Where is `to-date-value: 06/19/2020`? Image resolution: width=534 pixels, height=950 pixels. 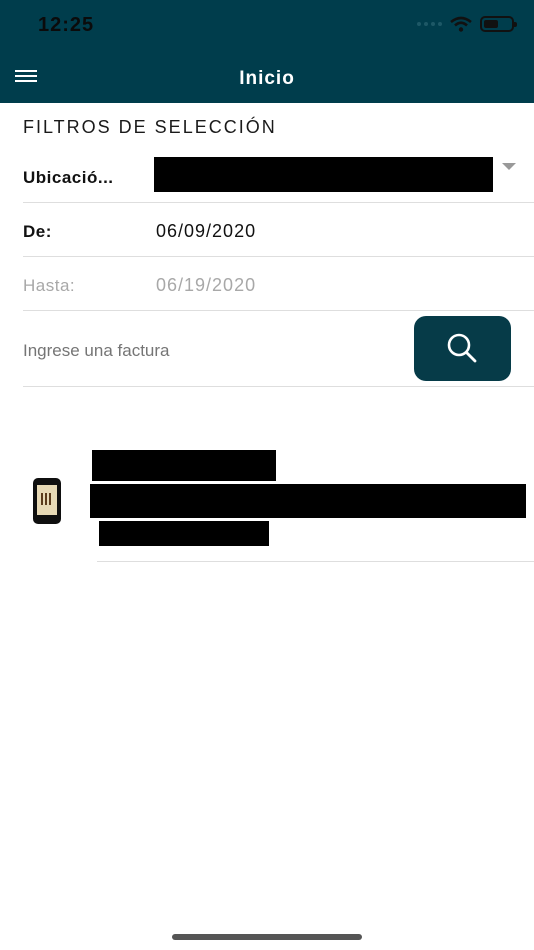 to-date-value: 06/19/2020 is located at coordinates (206, 285).